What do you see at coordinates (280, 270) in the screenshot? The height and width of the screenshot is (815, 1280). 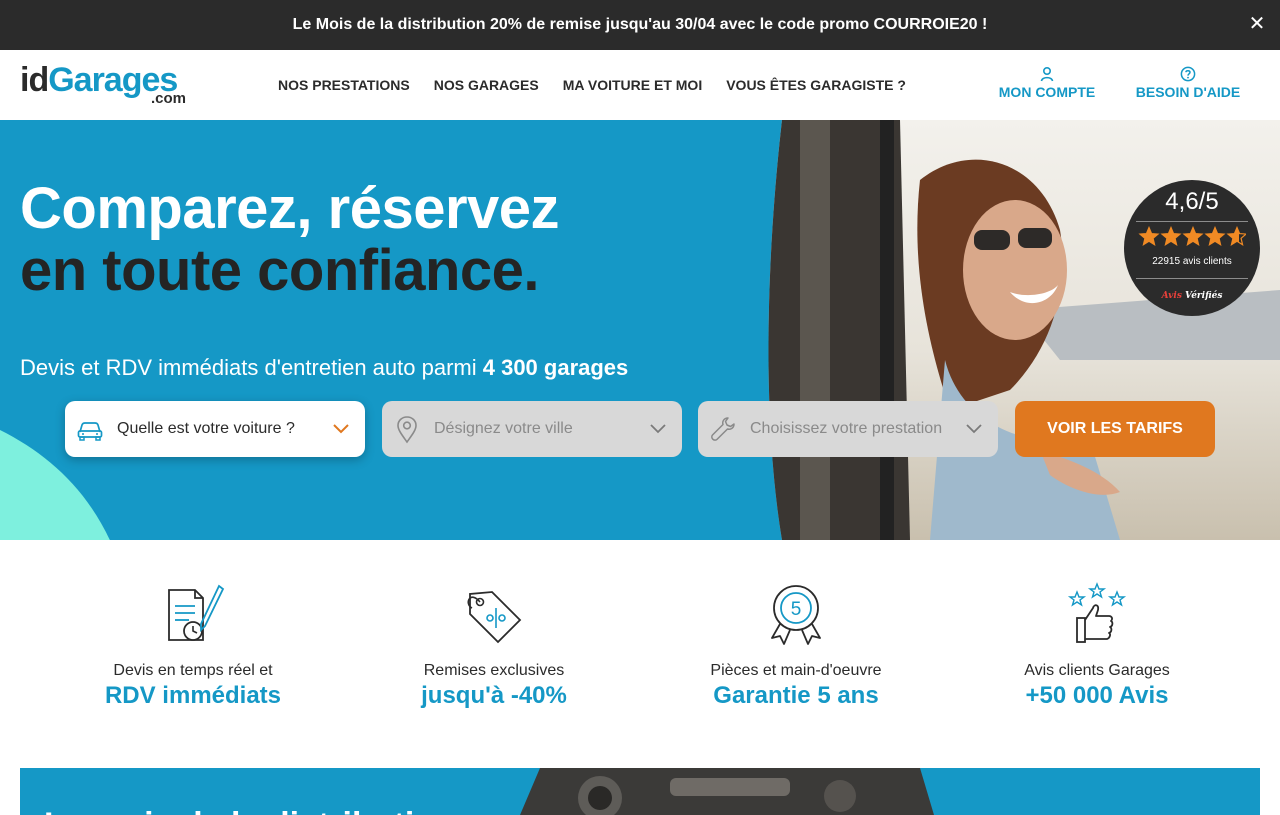 I see `hero-title-line2: en toute confiance.` at bounding box center [280, 270].